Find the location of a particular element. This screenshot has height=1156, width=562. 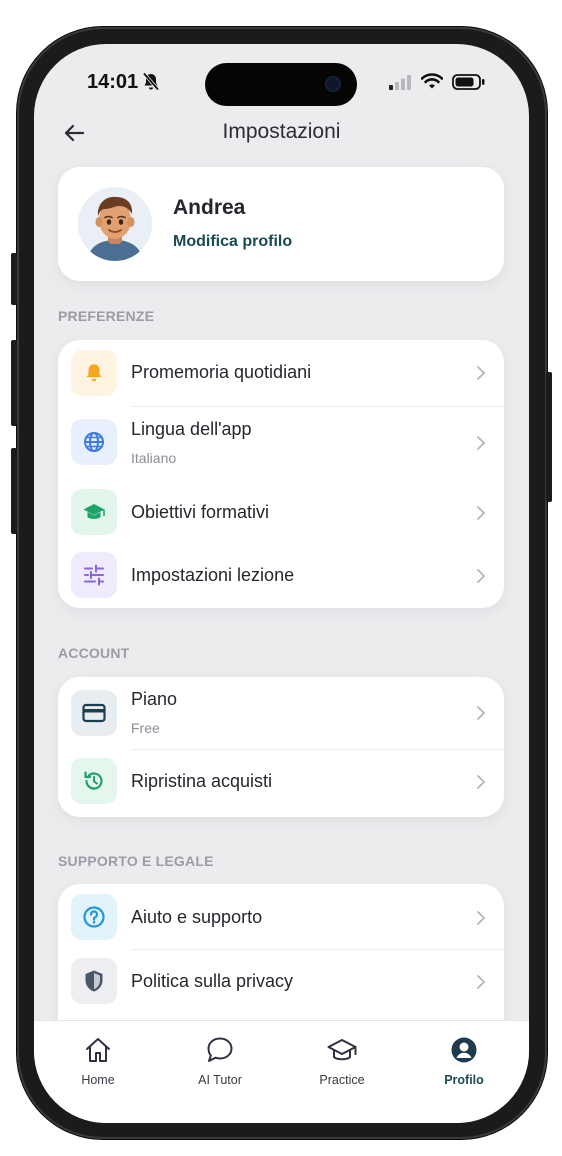

settings-row-label: Ripristina acquisti is located at coordinates (202, 781).